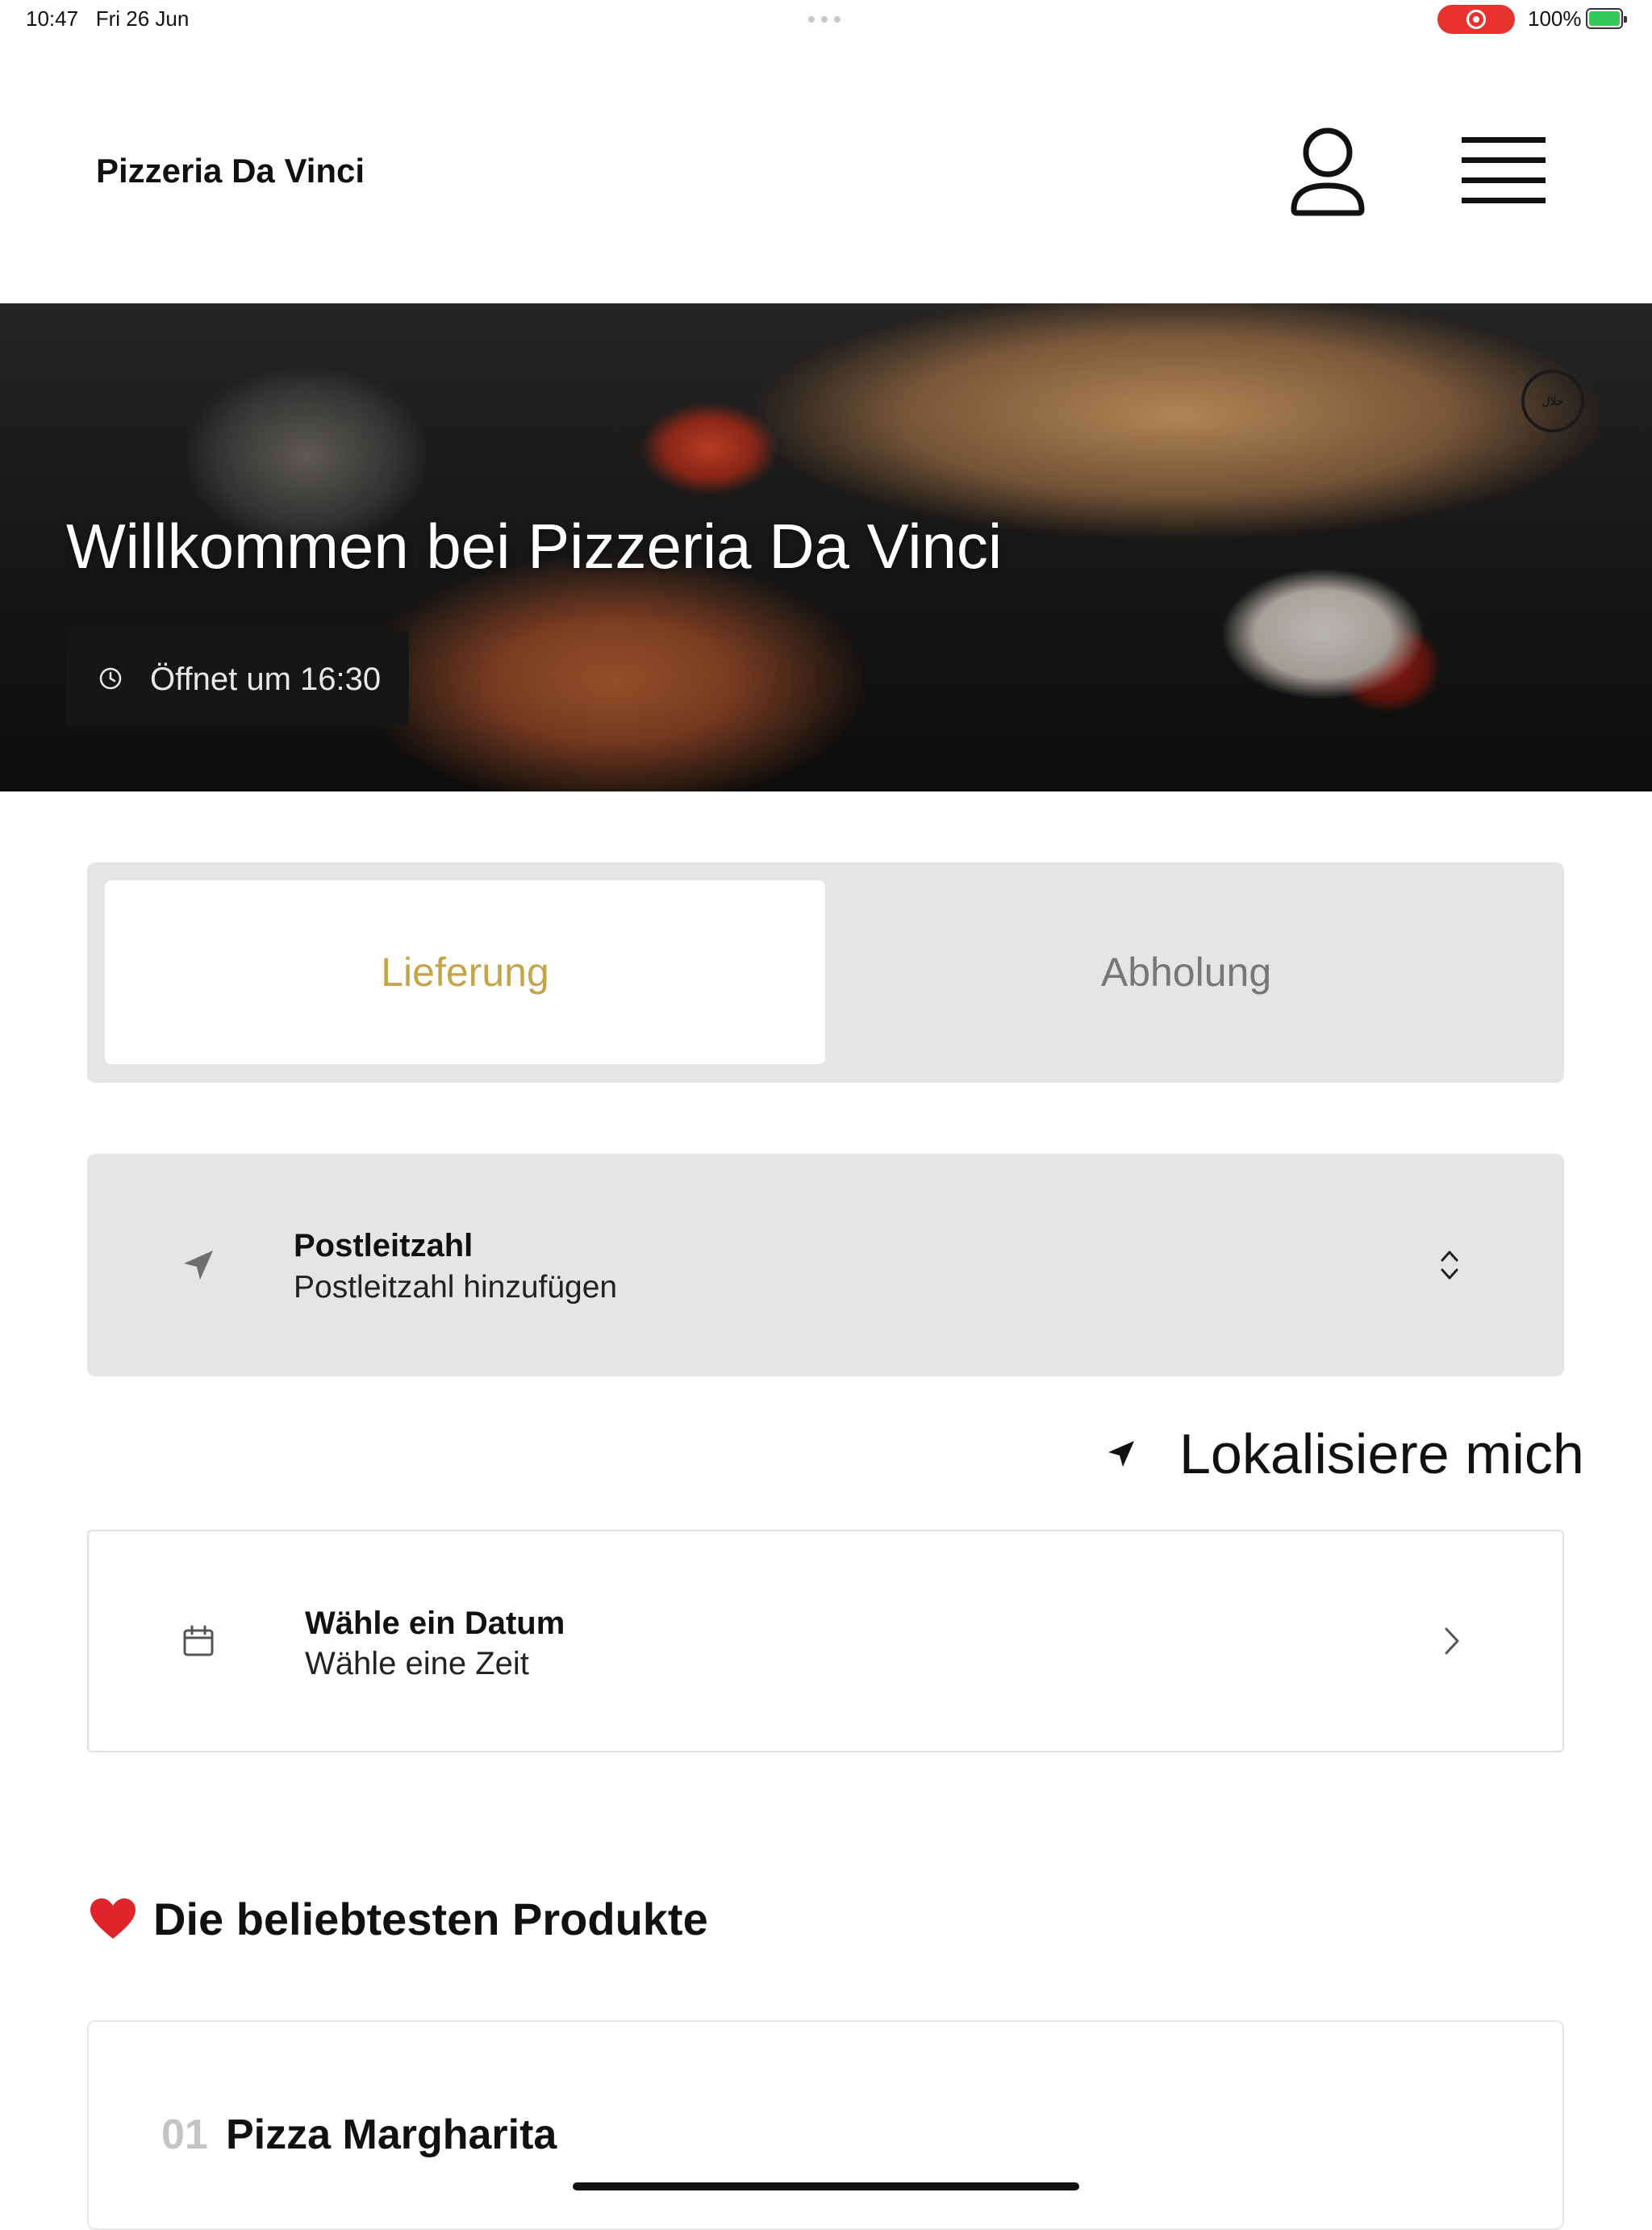 This screenshot has height=2230, width=1652. I want to click on calendar-icon, so click(198, 1640).